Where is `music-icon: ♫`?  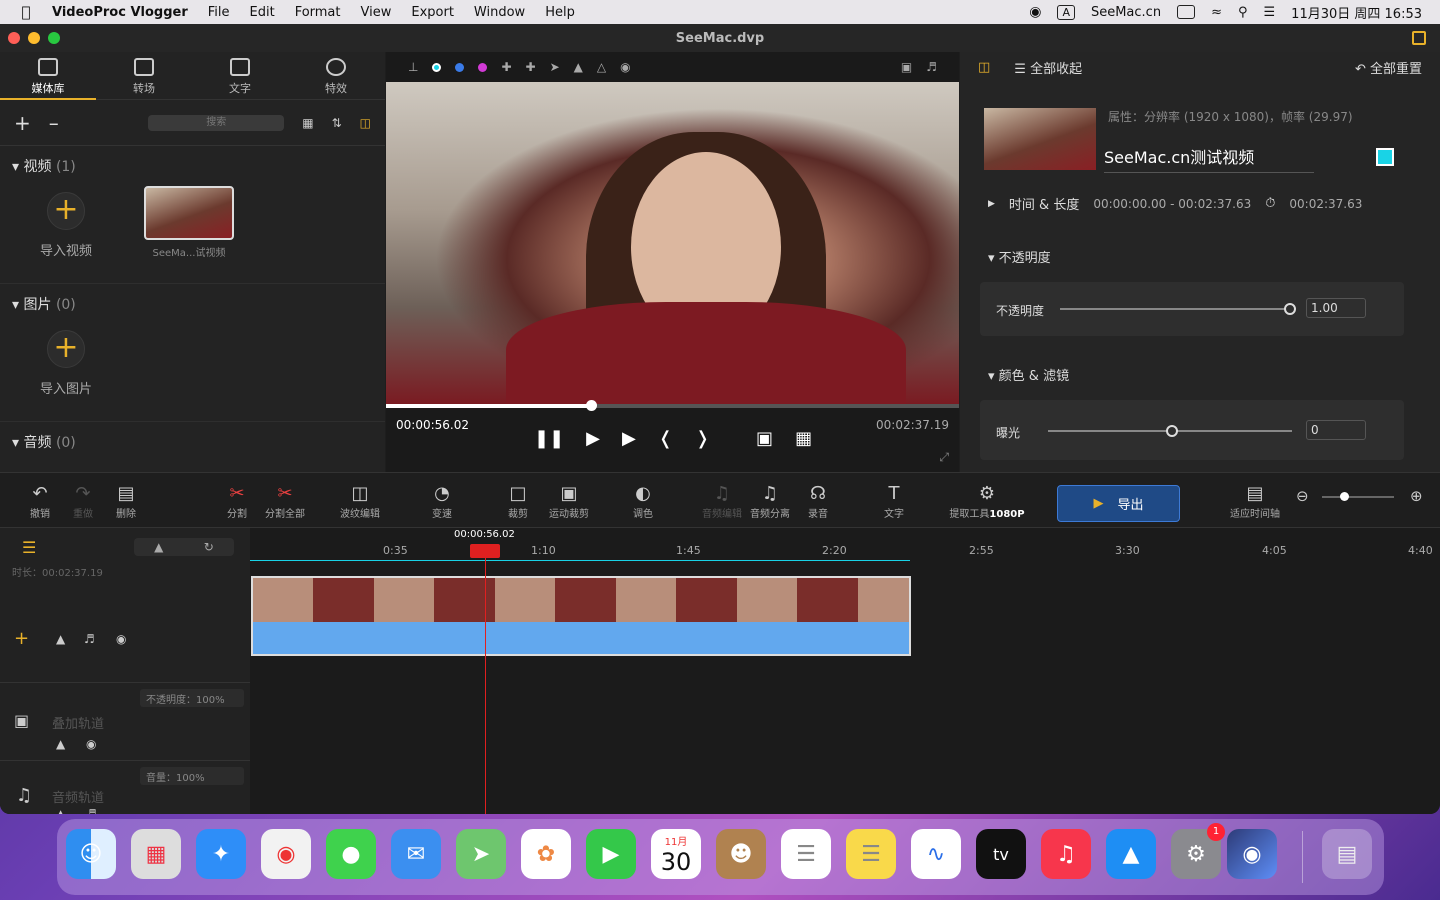
music-icon: ♫ is located at coordinates (1066, 854).